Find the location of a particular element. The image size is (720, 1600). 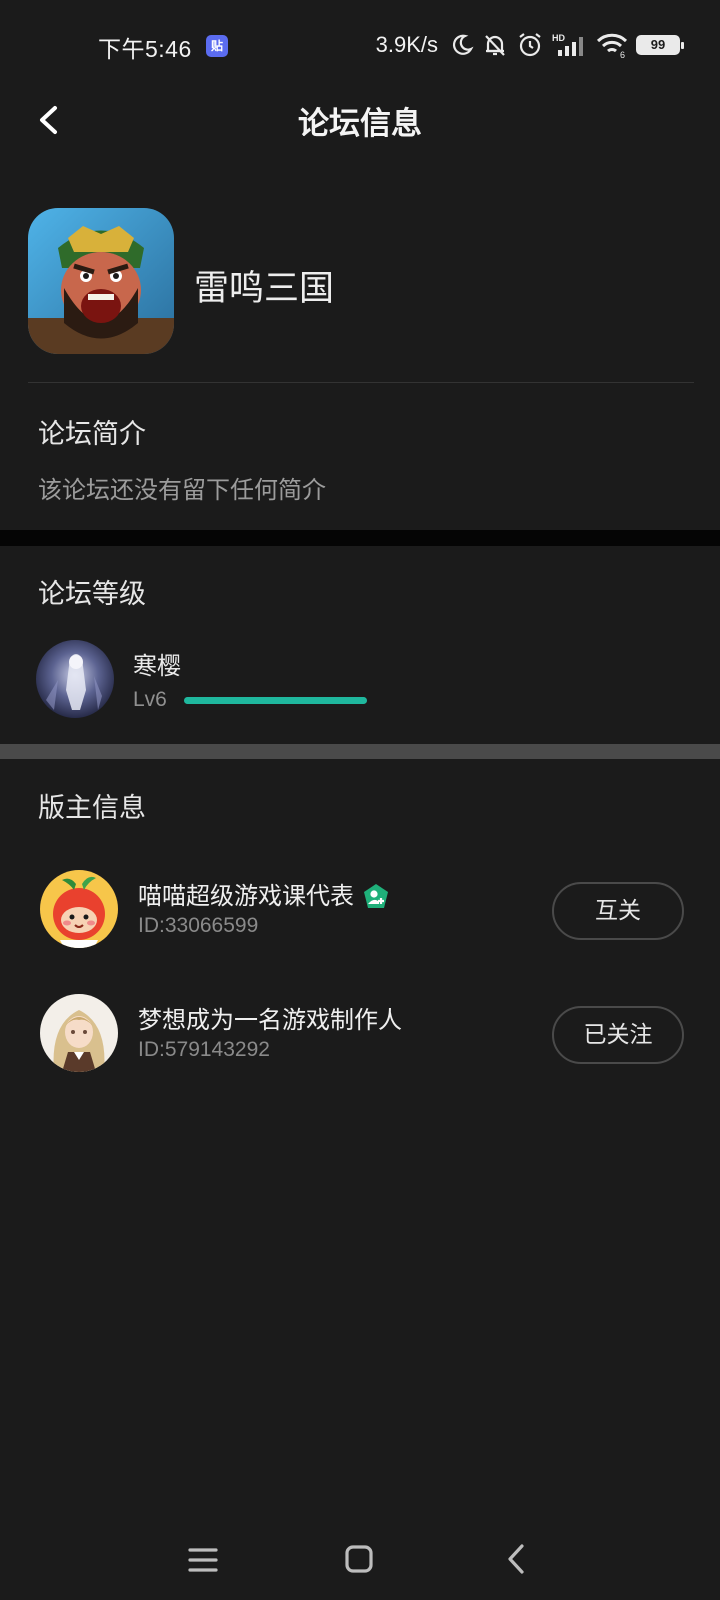

game-icon is located at coordinates (101, 281).